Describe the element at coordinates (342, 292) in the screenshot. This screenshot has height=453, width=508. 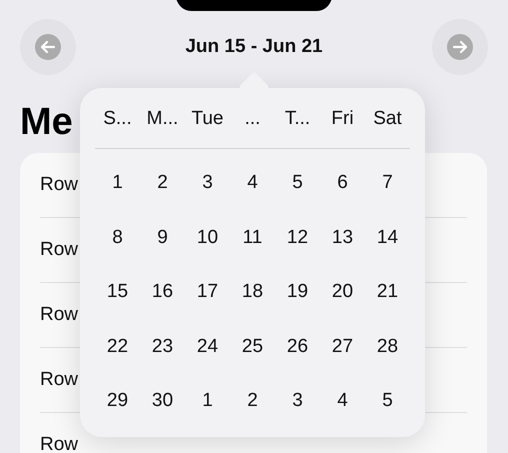
I see `calendar-day: 20` at that location.